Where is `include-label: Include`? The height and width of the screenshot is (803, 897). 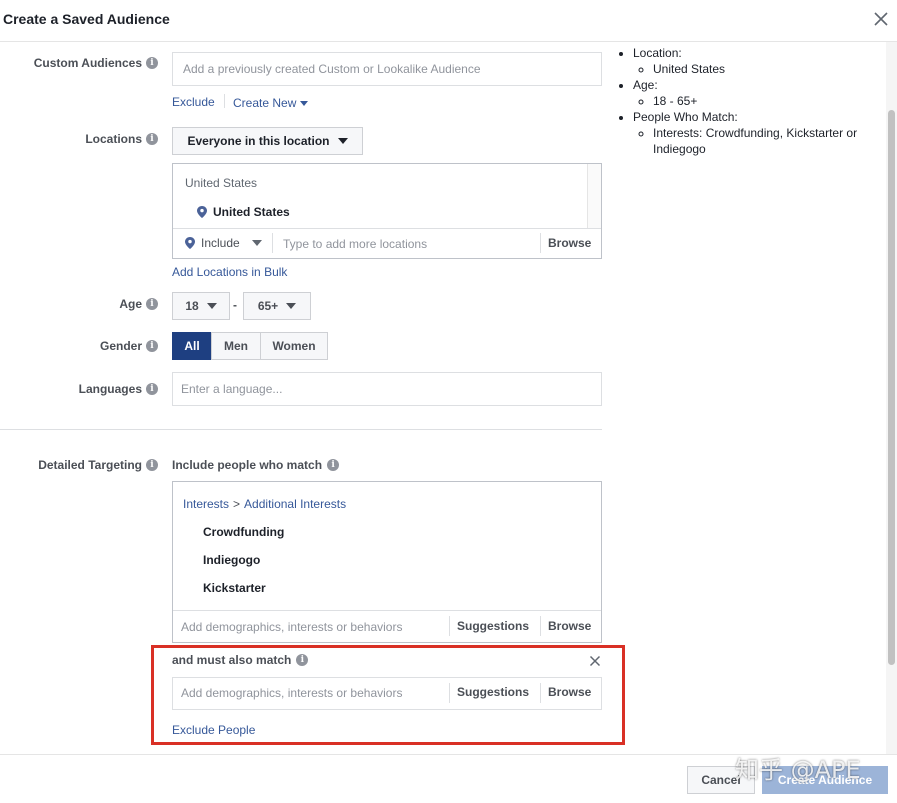
include-label: Include is located at coordinates (220, 243).